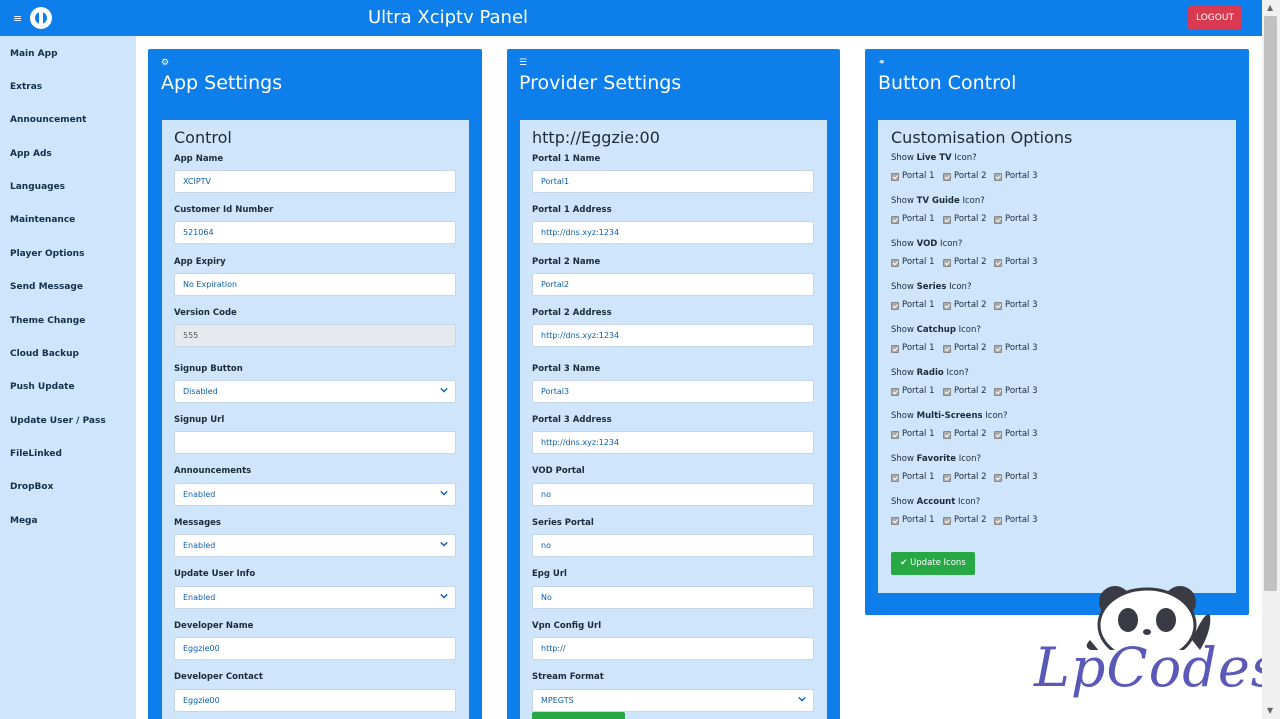 The height and width of the screenshot is (719, 1280). What do you see at coordinates (47, 254) in the screenshot?
I see `sidebar-item-player-options: Player Options` at bounding box center [47, 254].